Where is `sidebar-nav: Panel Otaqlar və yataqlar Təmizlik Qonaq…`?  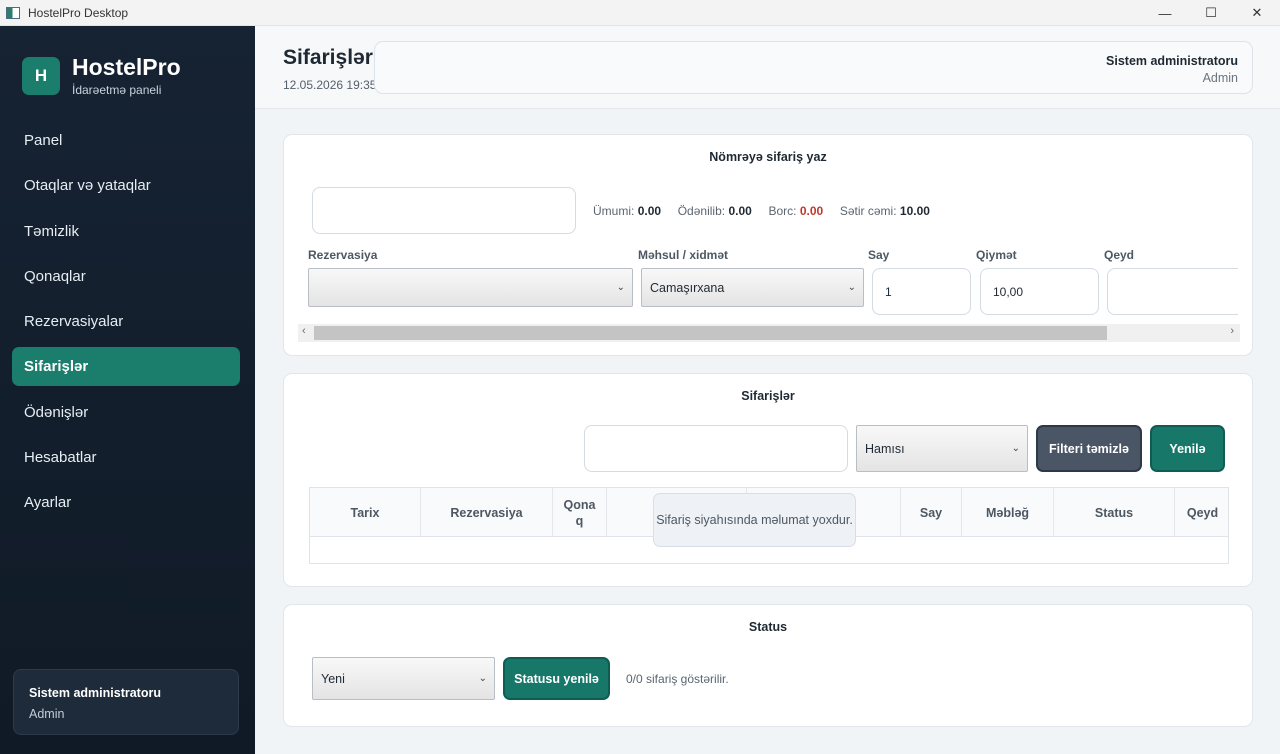 sidebar-nav: Panel Otaqlar və yataqlar Təmizlik Qonaq… is located at coordinates (126, 325).